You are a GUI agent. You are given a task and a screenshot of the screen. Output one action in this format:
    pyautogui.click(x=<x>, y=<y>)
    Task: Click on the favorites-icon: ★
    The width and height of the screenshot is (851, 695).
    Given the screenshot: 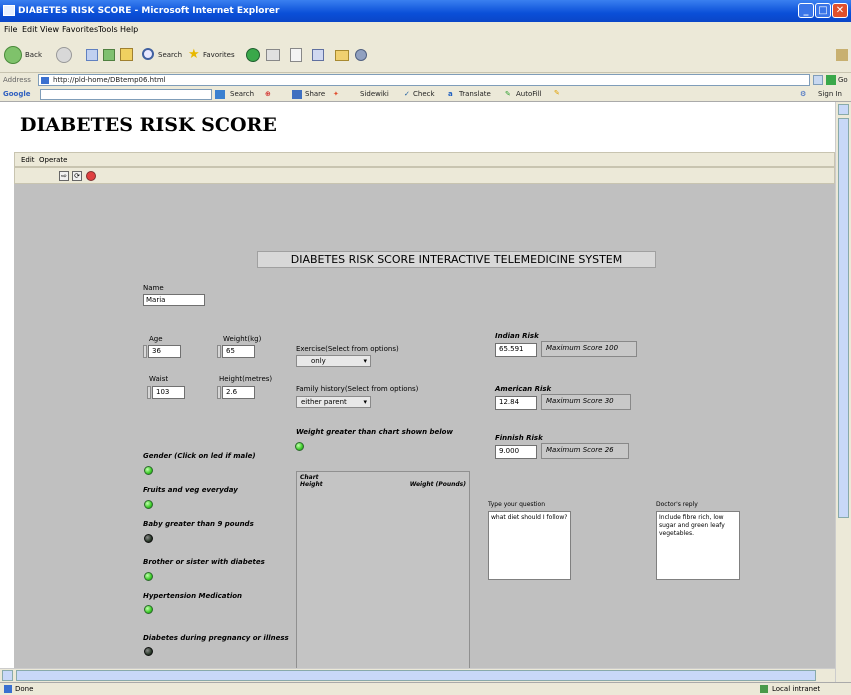 What is the action you would take?
    pyautogui.click(x=194, y=54)
    